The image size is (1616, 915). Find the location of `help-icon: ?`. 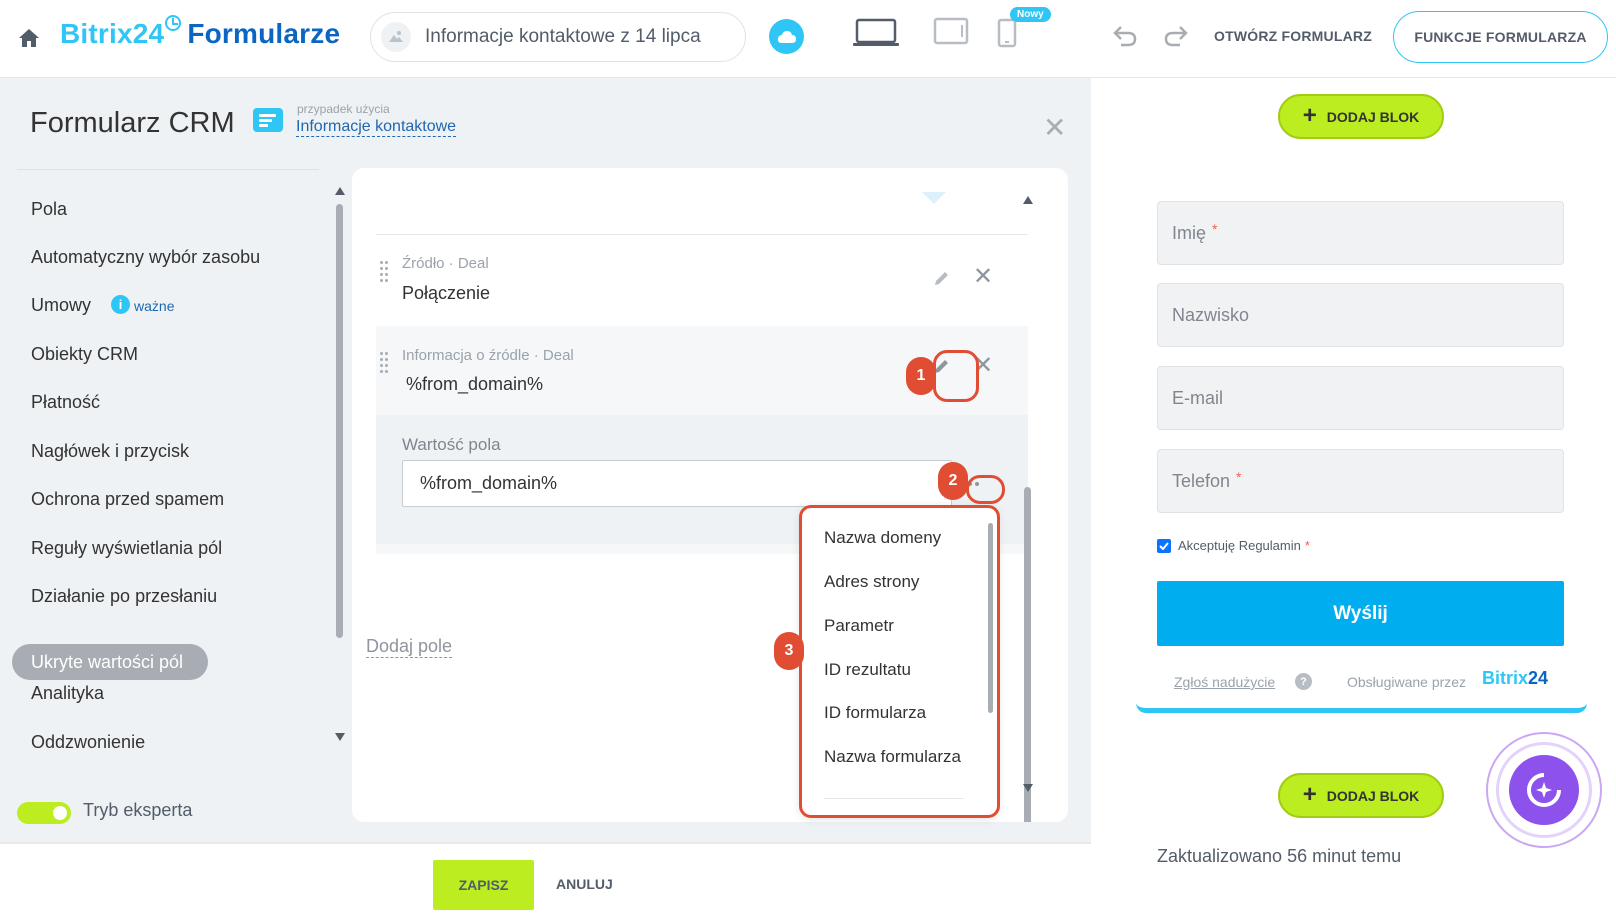

help-icon: ? is located at coordinates (1303, 681).